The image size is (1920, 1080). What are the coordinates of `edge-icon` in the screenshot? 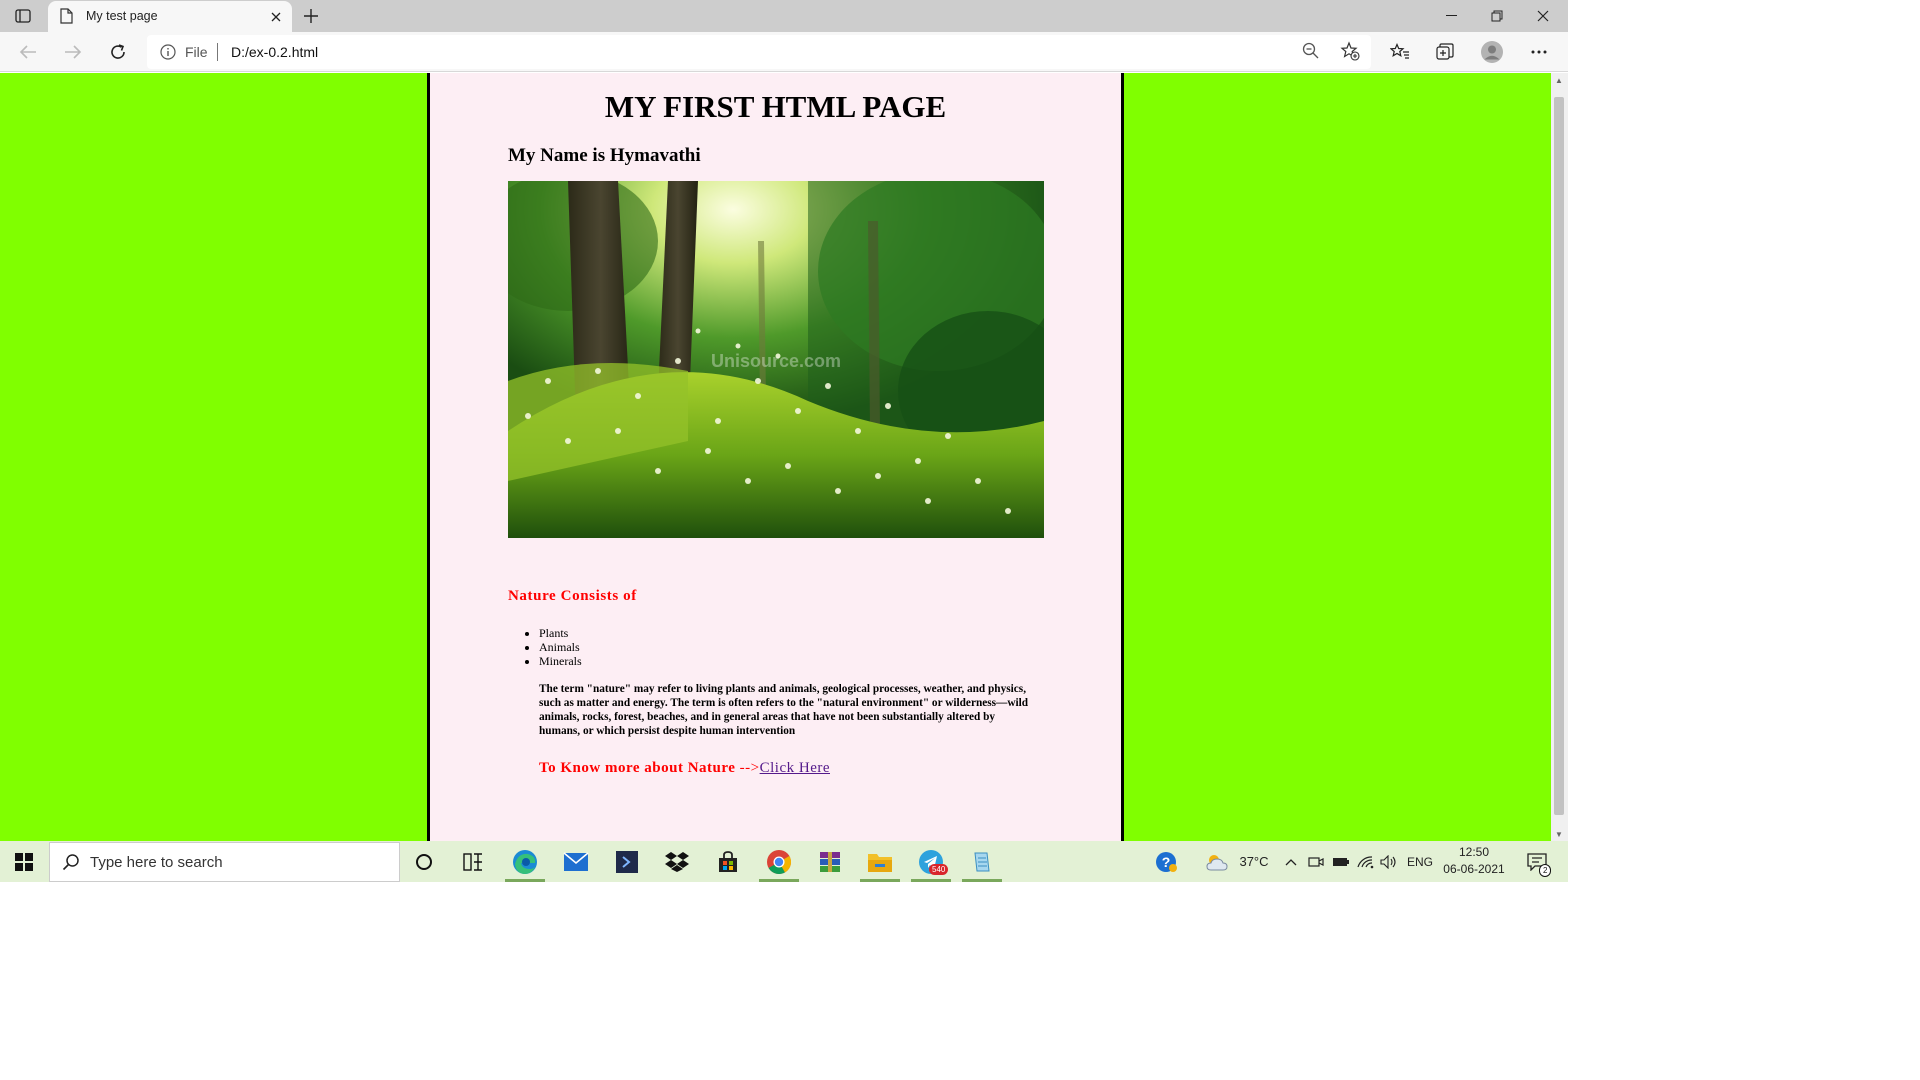 It's located at (525, 861).